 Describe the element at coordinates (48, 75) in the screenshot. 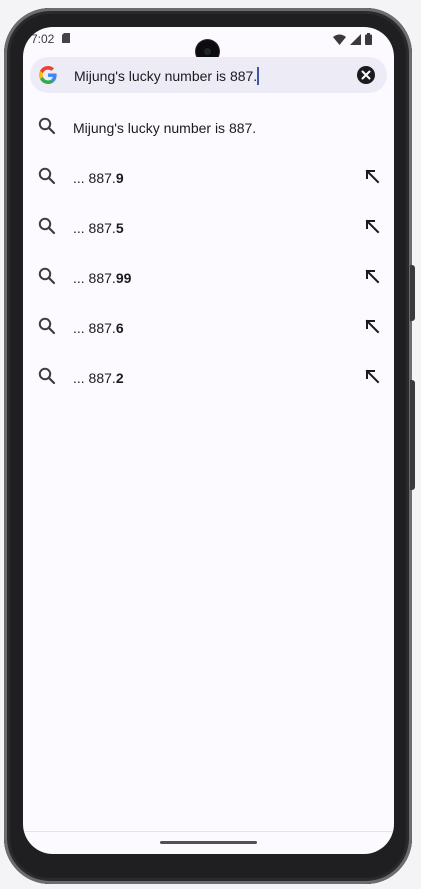

I see `google-logo` at that location.